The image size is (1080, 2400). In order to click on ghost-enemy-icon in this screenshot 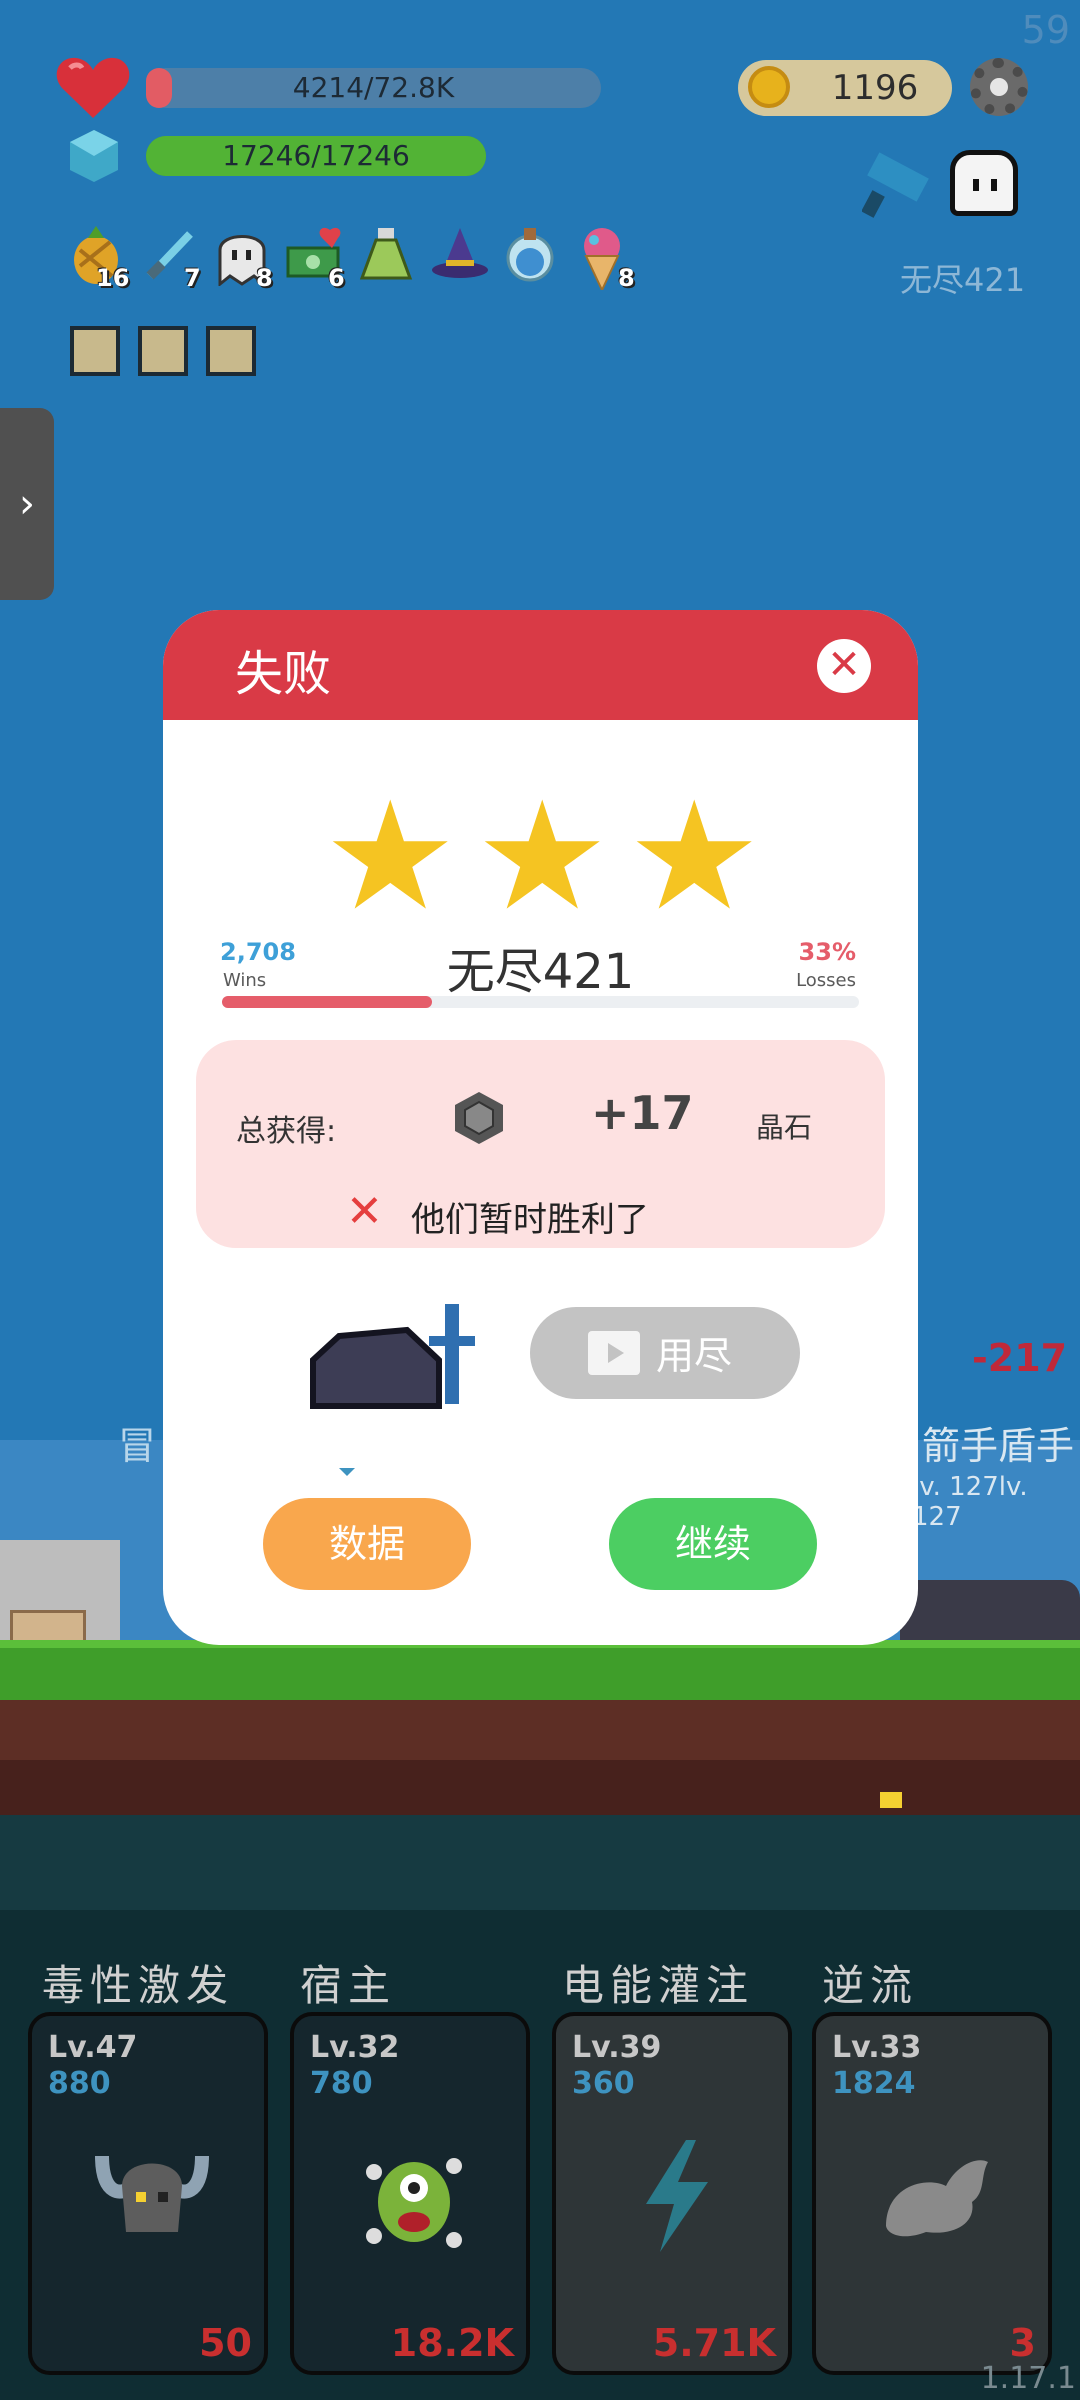, I will do `click(984, 183)`.